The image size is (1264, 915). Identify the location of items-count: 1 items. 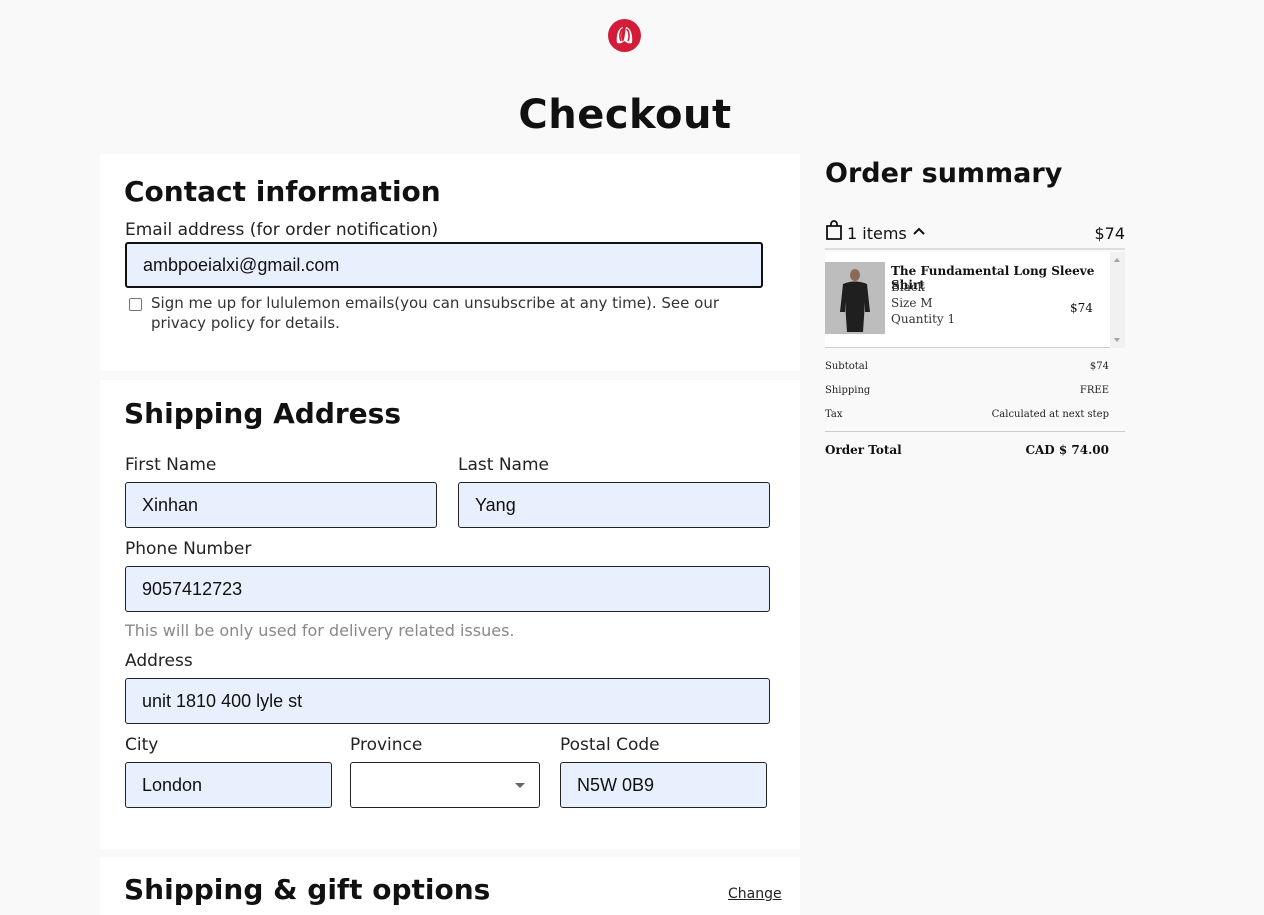
(877, 233).